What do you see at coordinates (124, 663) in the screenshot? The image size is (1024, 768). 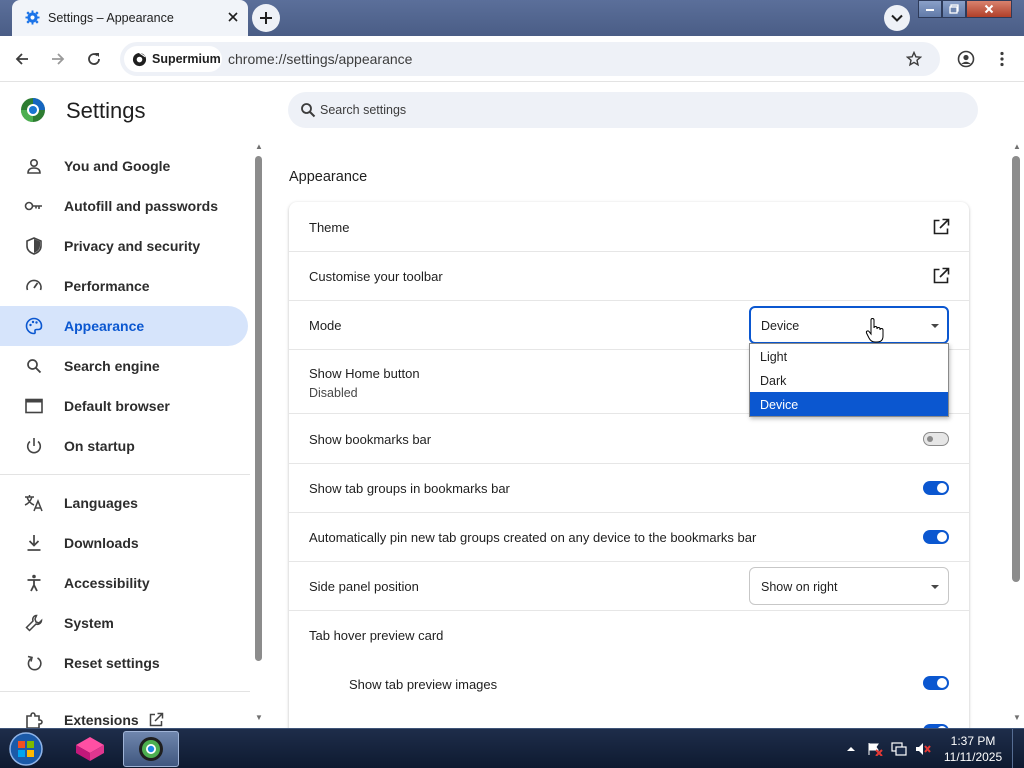 I see `sidebar-item-reset-settings: Reset settings` at bounding box center [124, 663].